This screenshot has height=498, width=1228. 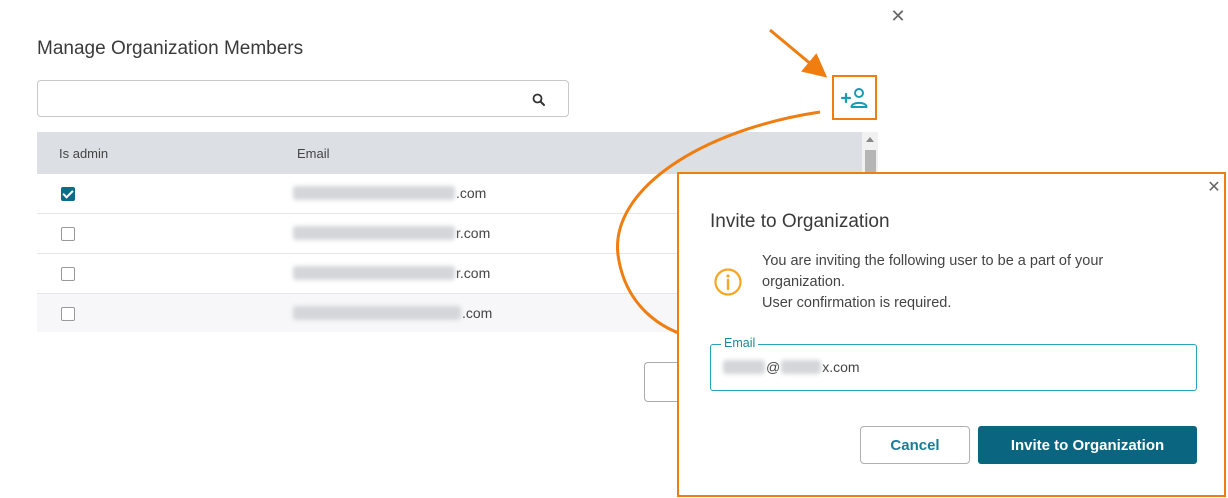 What do you see at coordinates (798, 53) in the screenshot?
I see `arrow-to-add-user` at bounding box center [798, 53].